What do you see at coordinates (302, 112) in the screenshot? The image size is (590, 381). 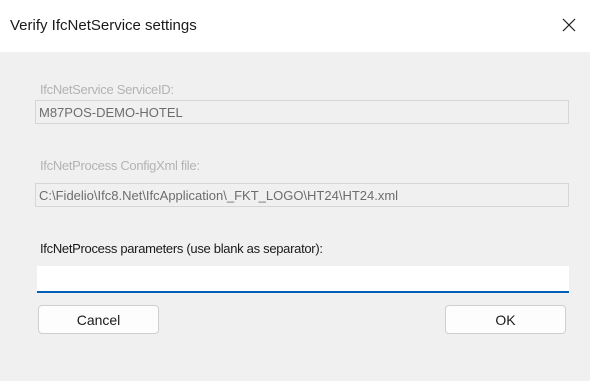 I see `service-id-field: M87POS-DEMO-HOTEL` at bounding box center [302, 112].